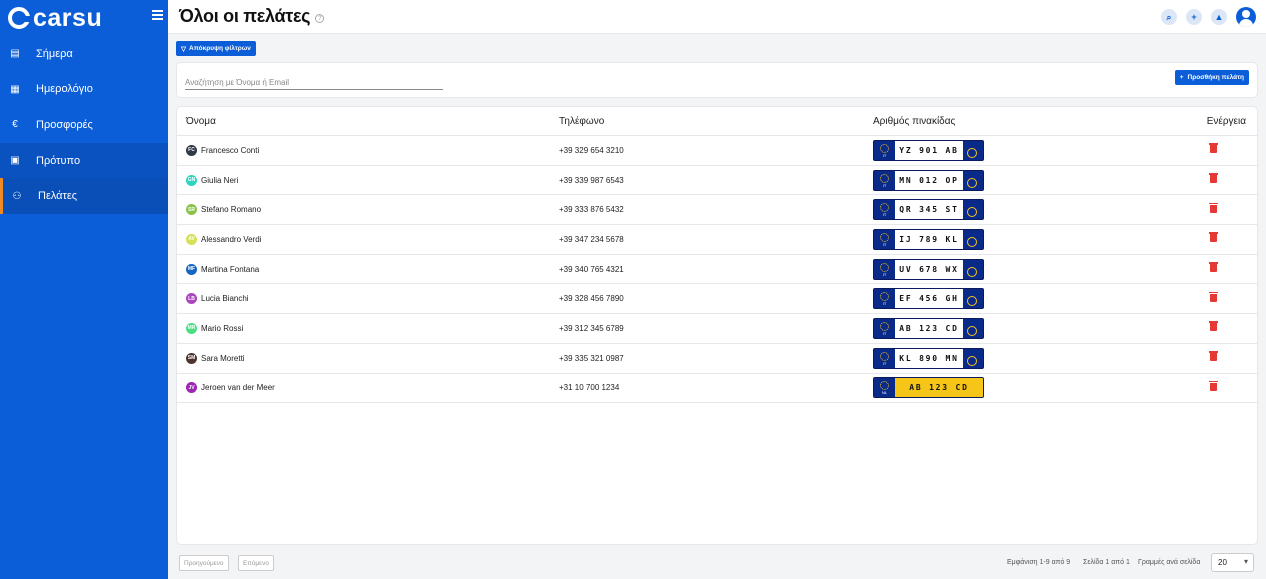 This screenshot has height=579, width=1266. What do you see at coordinates (231, 239) in the screenshot?
I see `customer-name: Alessandro Verdi` at bounding box center [231, 239].